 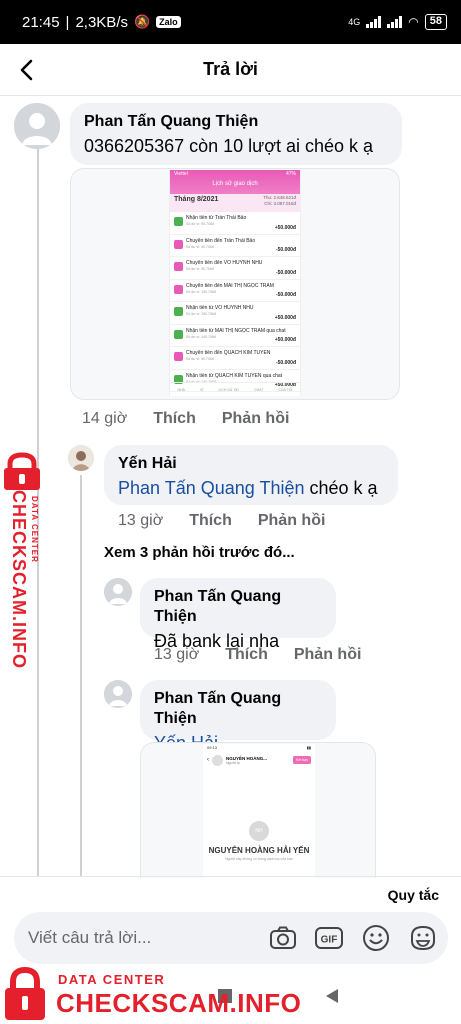 I want to click on reply2-author: Phan Tấn Quang Thiện, so click(x=238, y=607).